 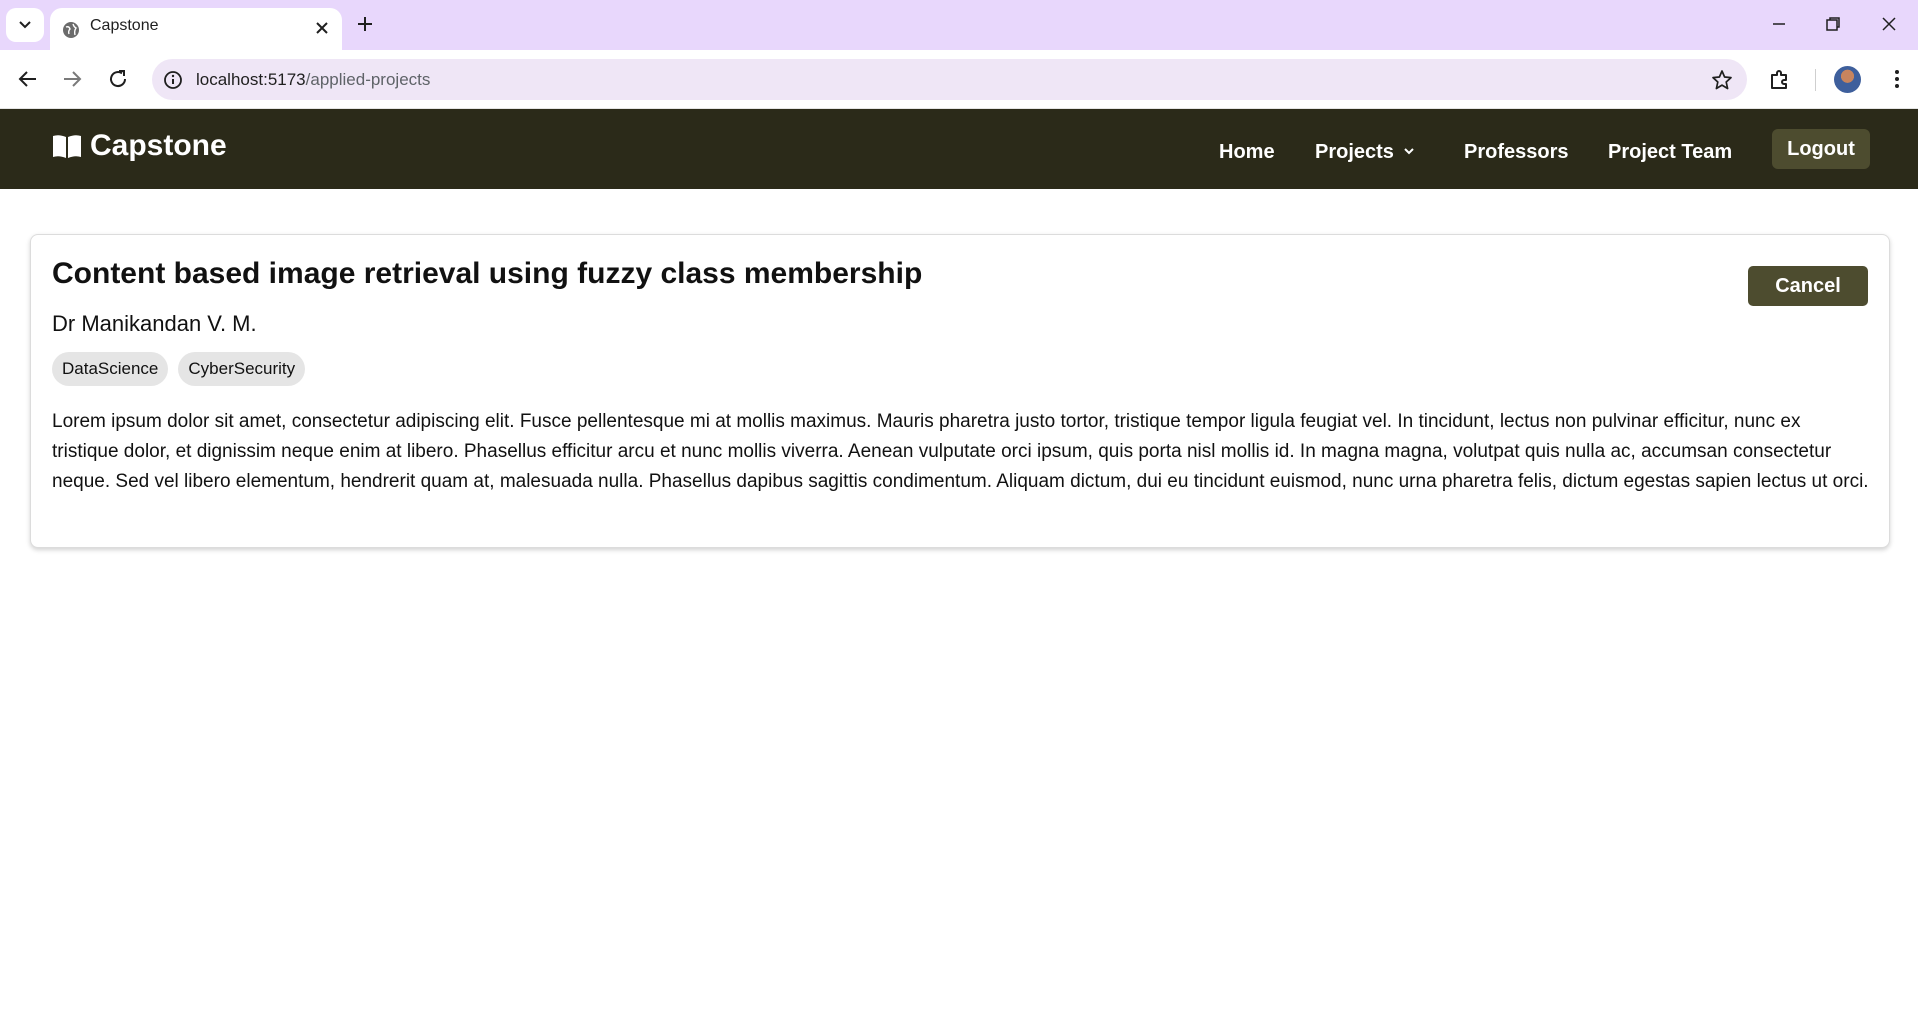 I want to click on minimize-icon, so click(x=1779, y=24).